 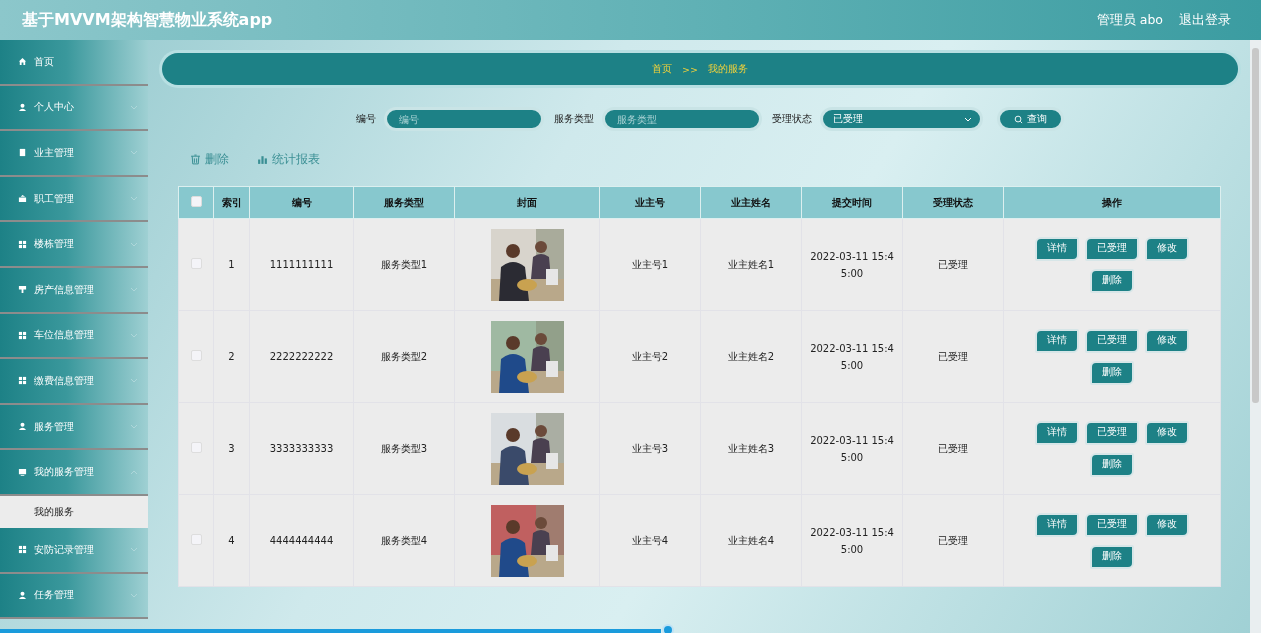 I want to click on table-cell: 1, so click(x=231, y=264).